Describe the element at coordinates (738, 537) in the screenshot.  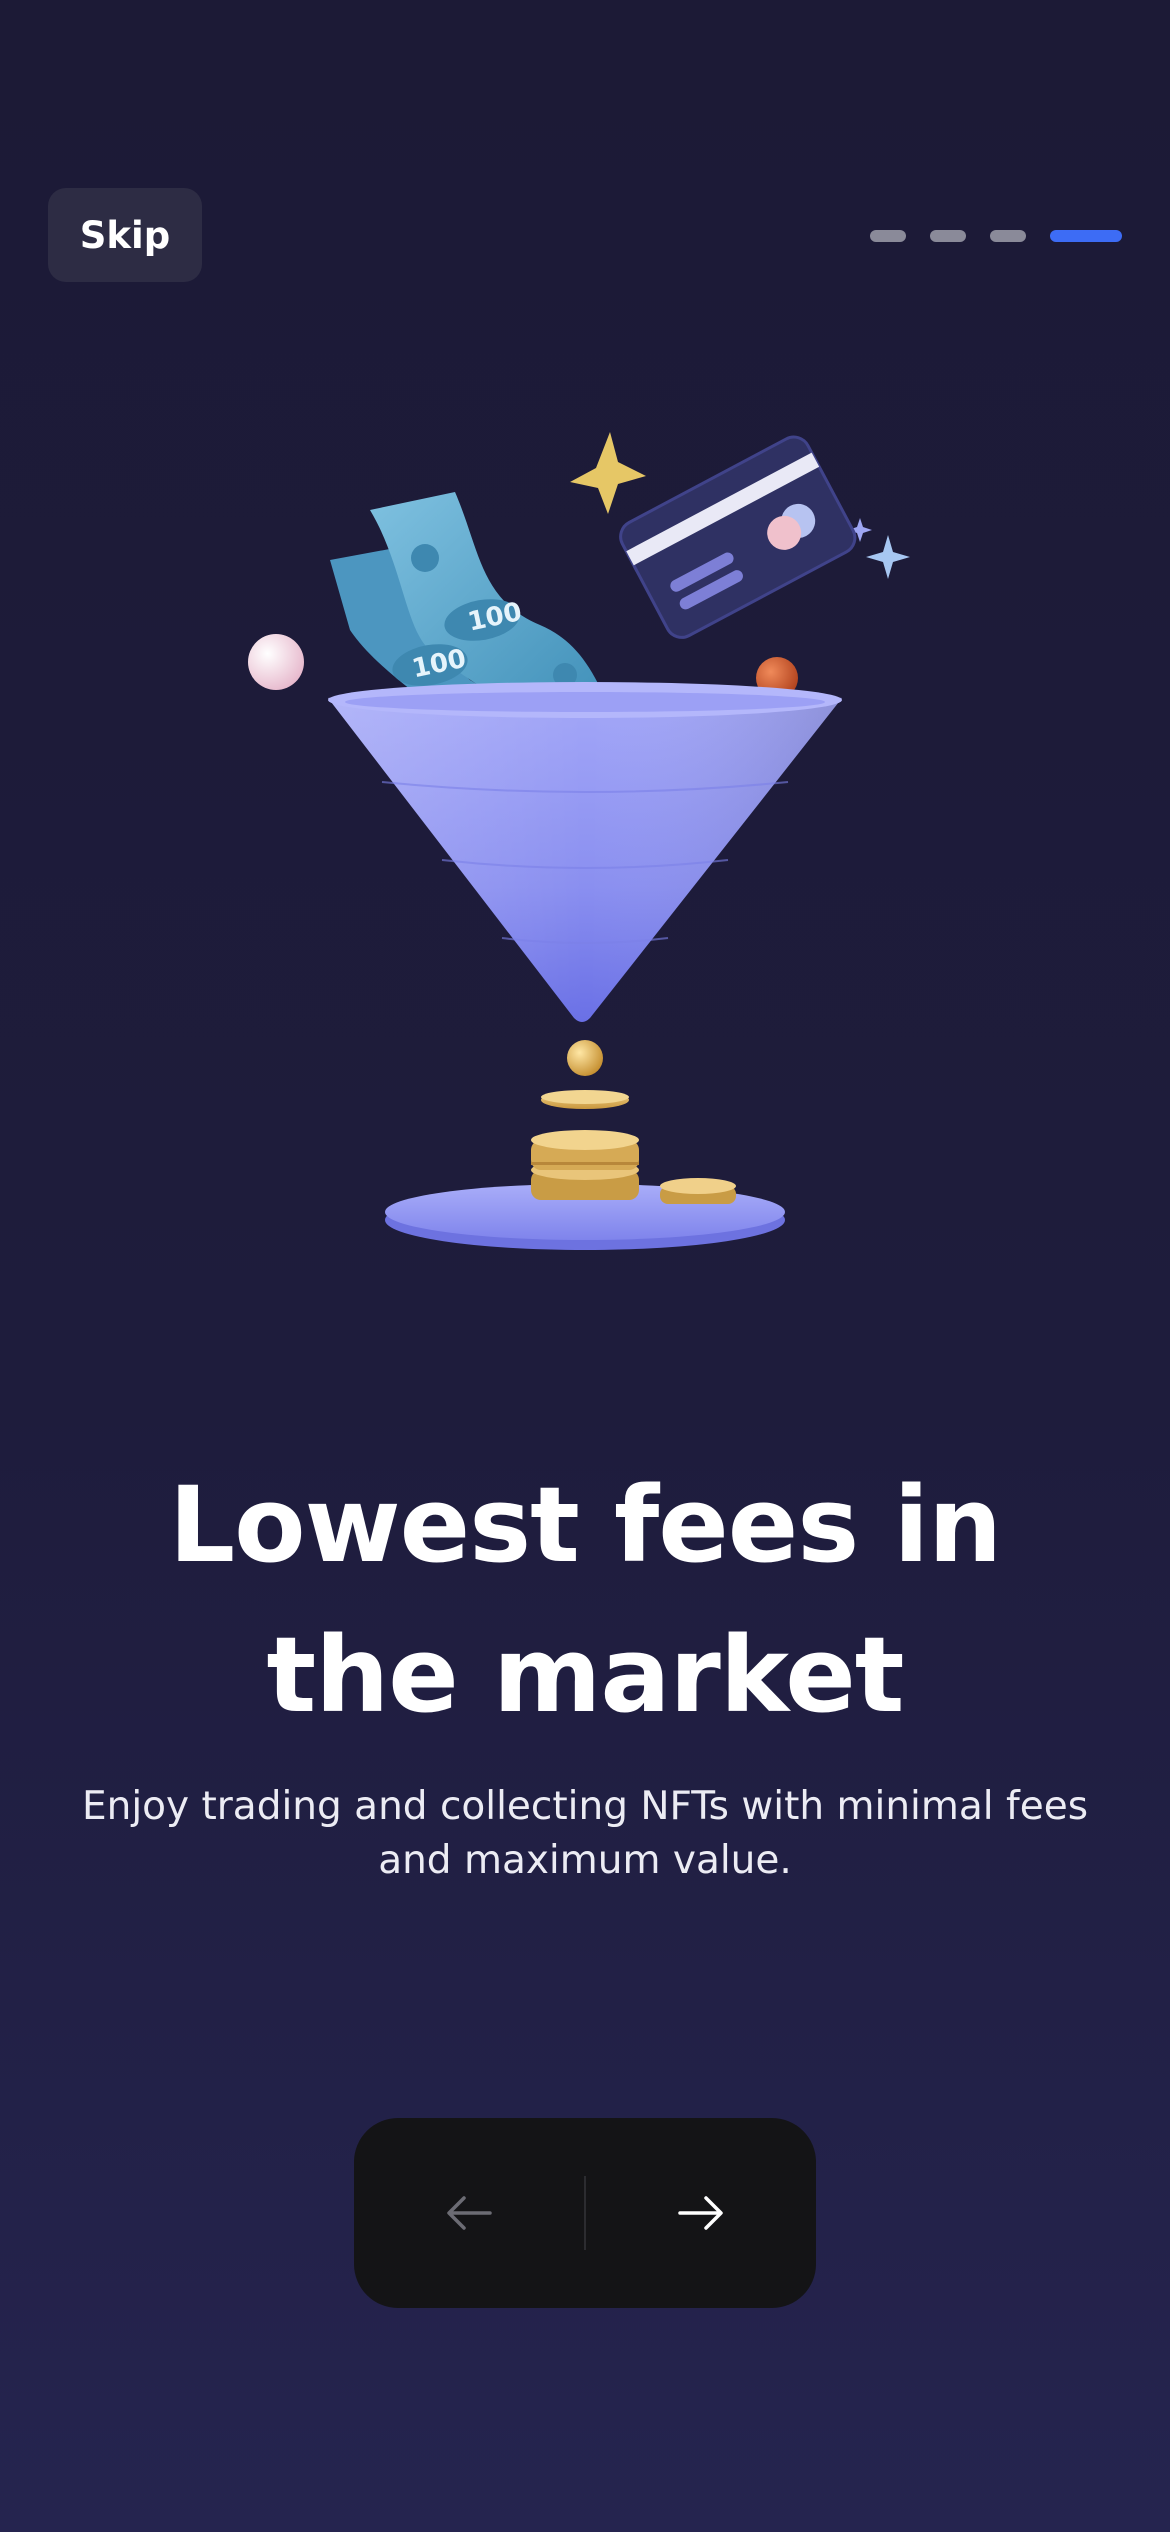
I see `credit-card-icon` at that location.